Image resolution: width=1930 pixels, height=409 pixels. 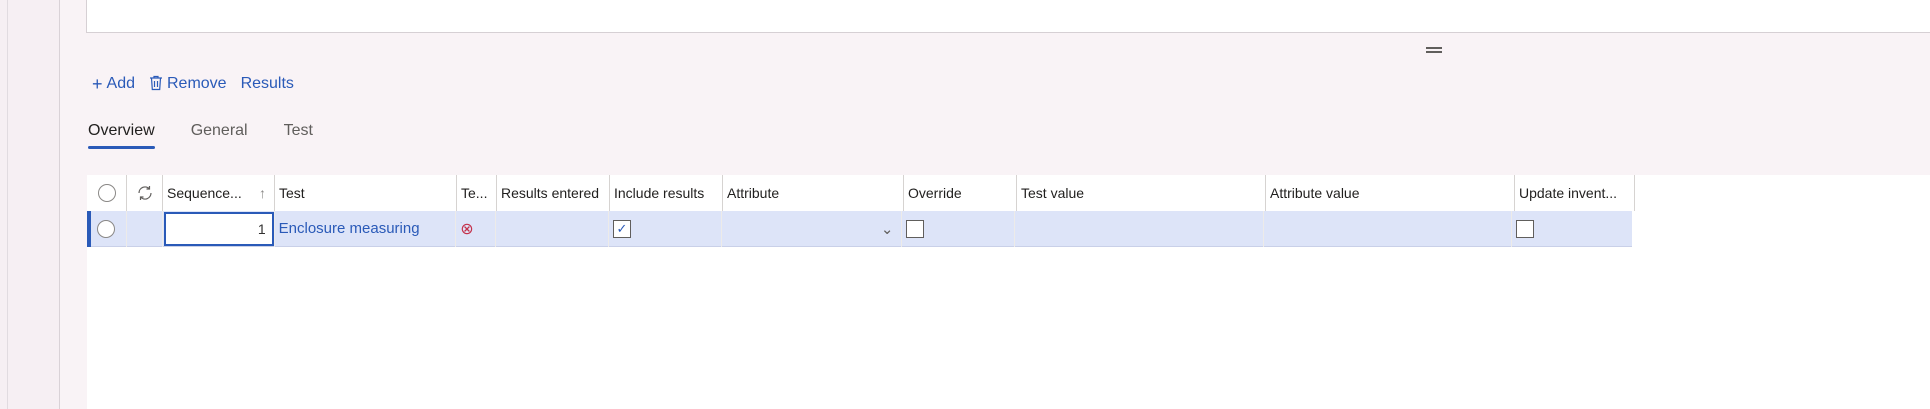 I want to click on test-status-cell: ⊗, so click(x=476, y=228).